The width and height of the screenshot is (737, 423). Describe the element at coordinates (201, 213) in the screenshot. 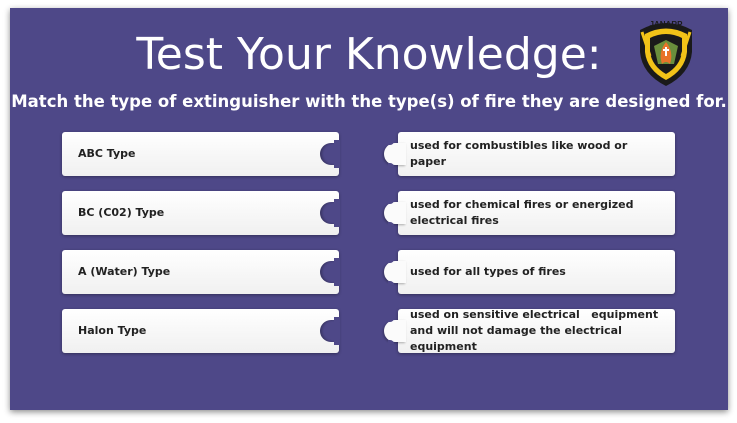

I see `extinguisher-card: BC (C02) Type` at that location.